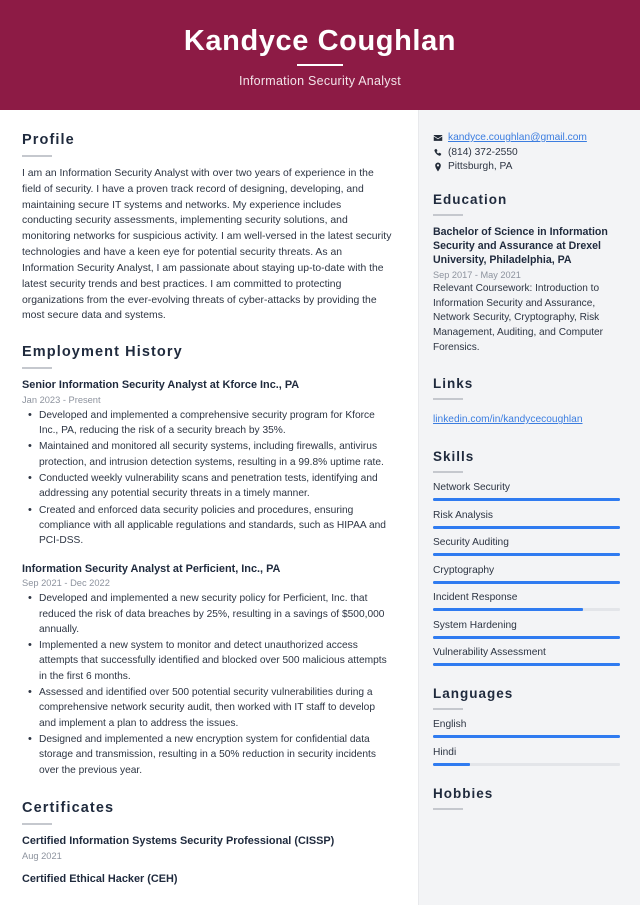  What do you see at coordinates (470, 199) in the screenshot?
I see `education-heading: Education` at bounding box center [470, 199].